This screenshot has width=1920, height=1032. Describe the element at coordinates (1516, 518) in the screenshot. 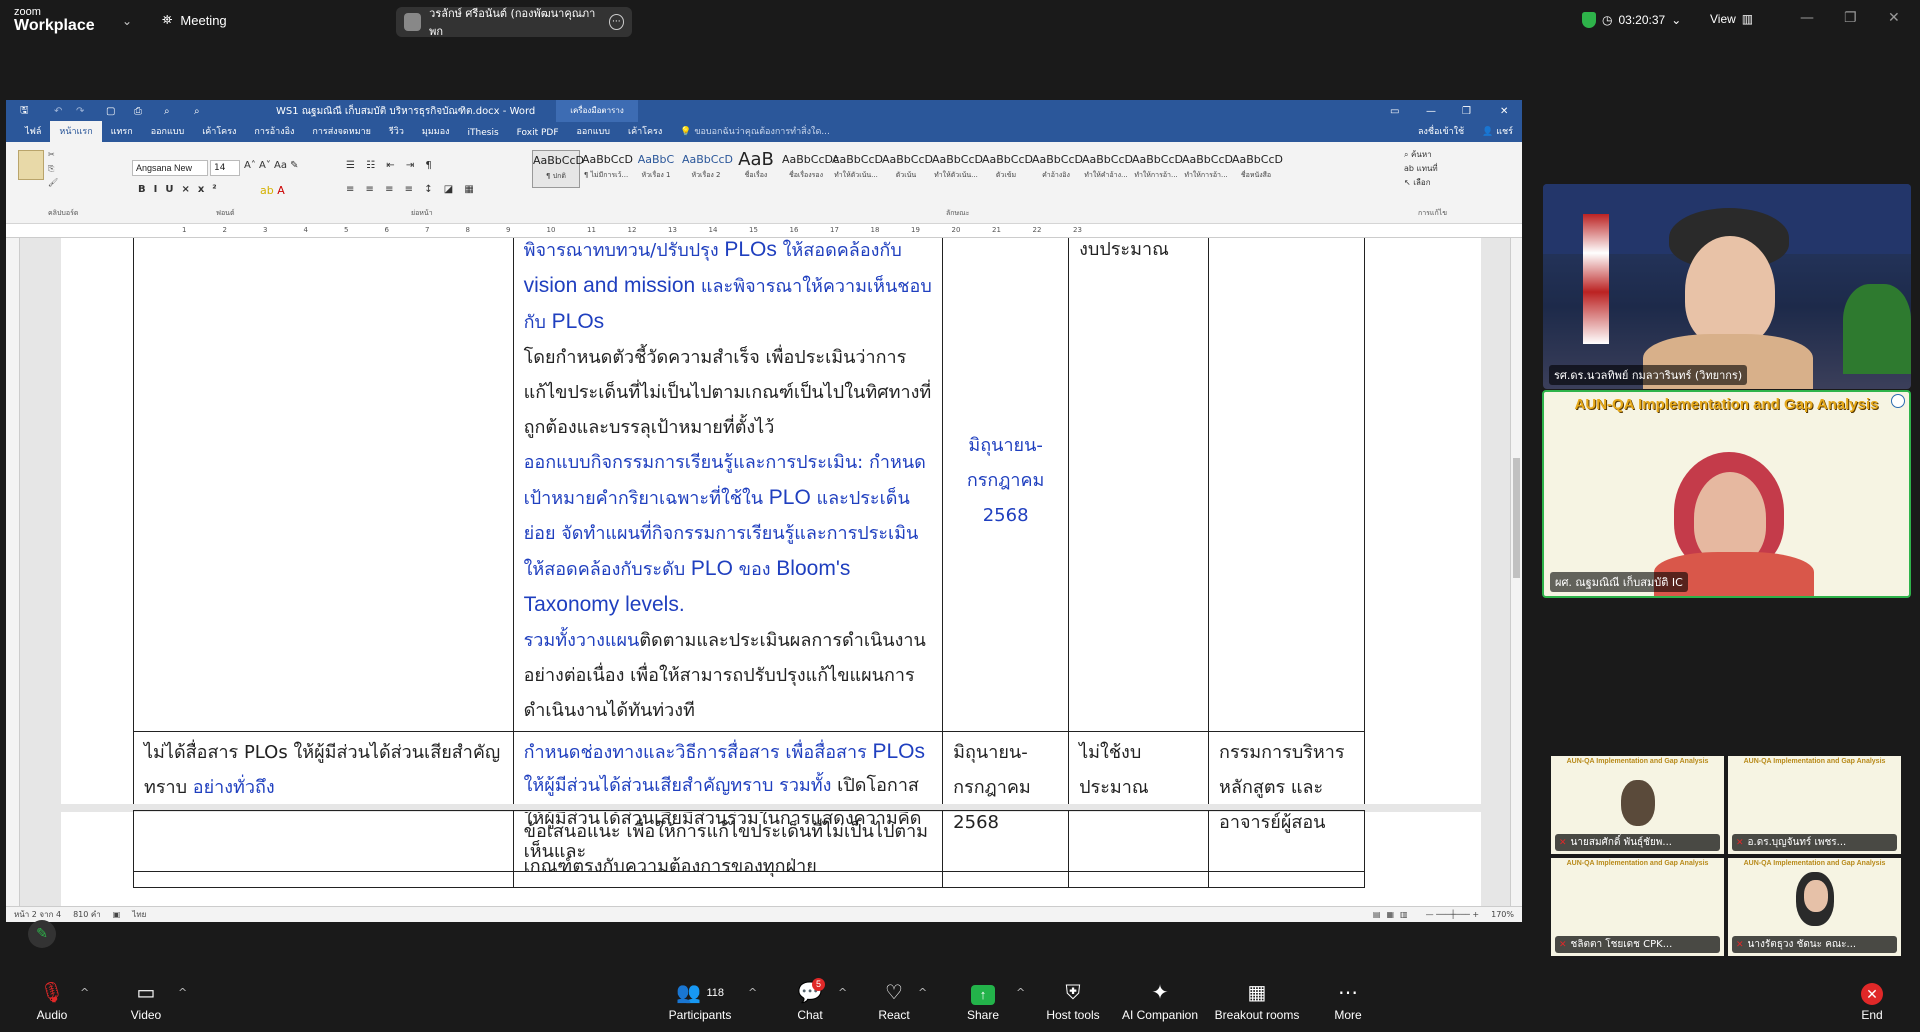

I see `scroll-thumb` at that location.